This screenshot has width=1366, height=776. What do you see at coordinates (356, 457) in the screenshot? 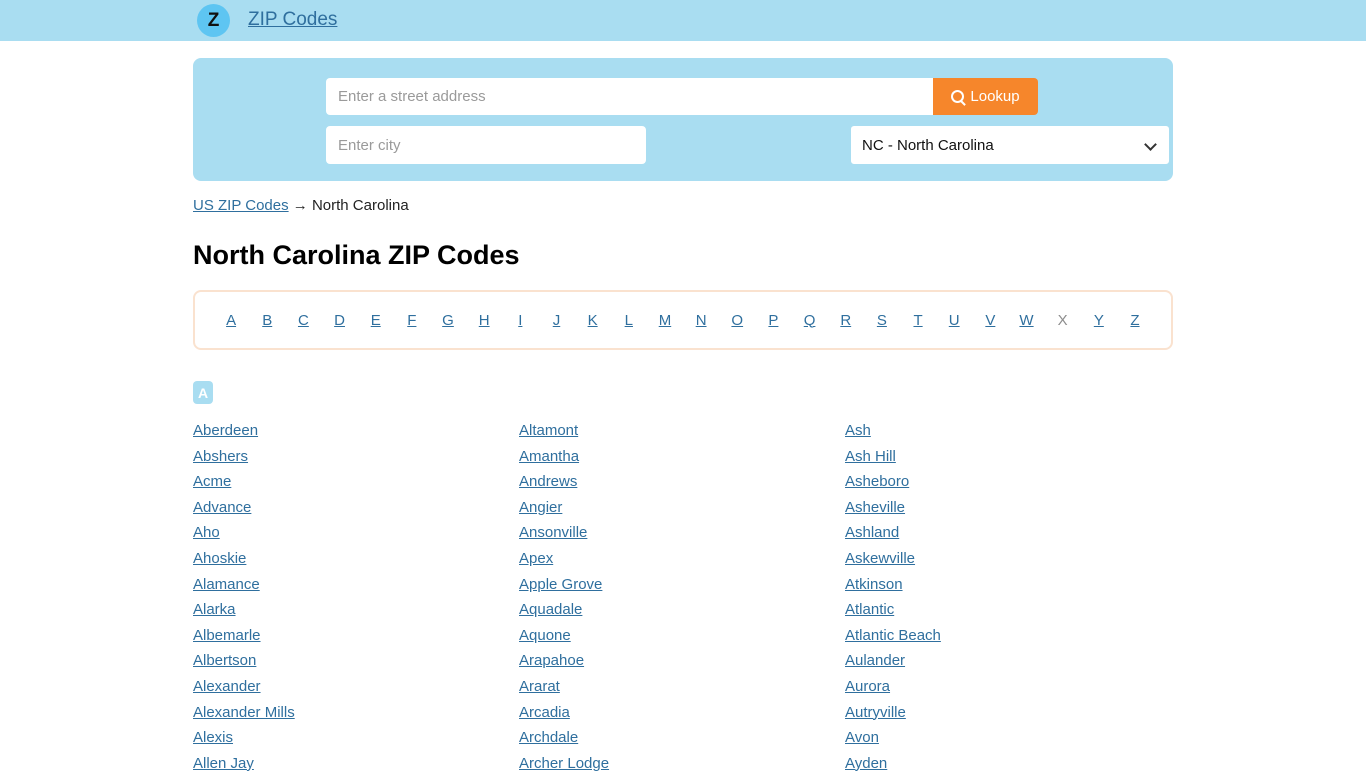
I see `city-link: Abshers` at bounding box center [356, 457].